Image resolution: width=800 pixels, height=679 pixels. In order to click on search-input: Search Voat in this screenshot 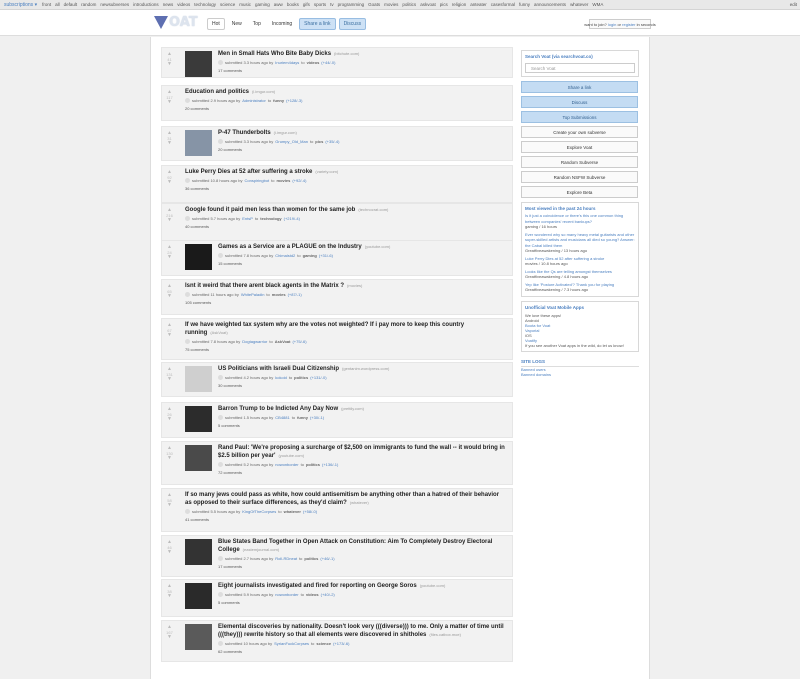, I will do `click(580, 68)`.